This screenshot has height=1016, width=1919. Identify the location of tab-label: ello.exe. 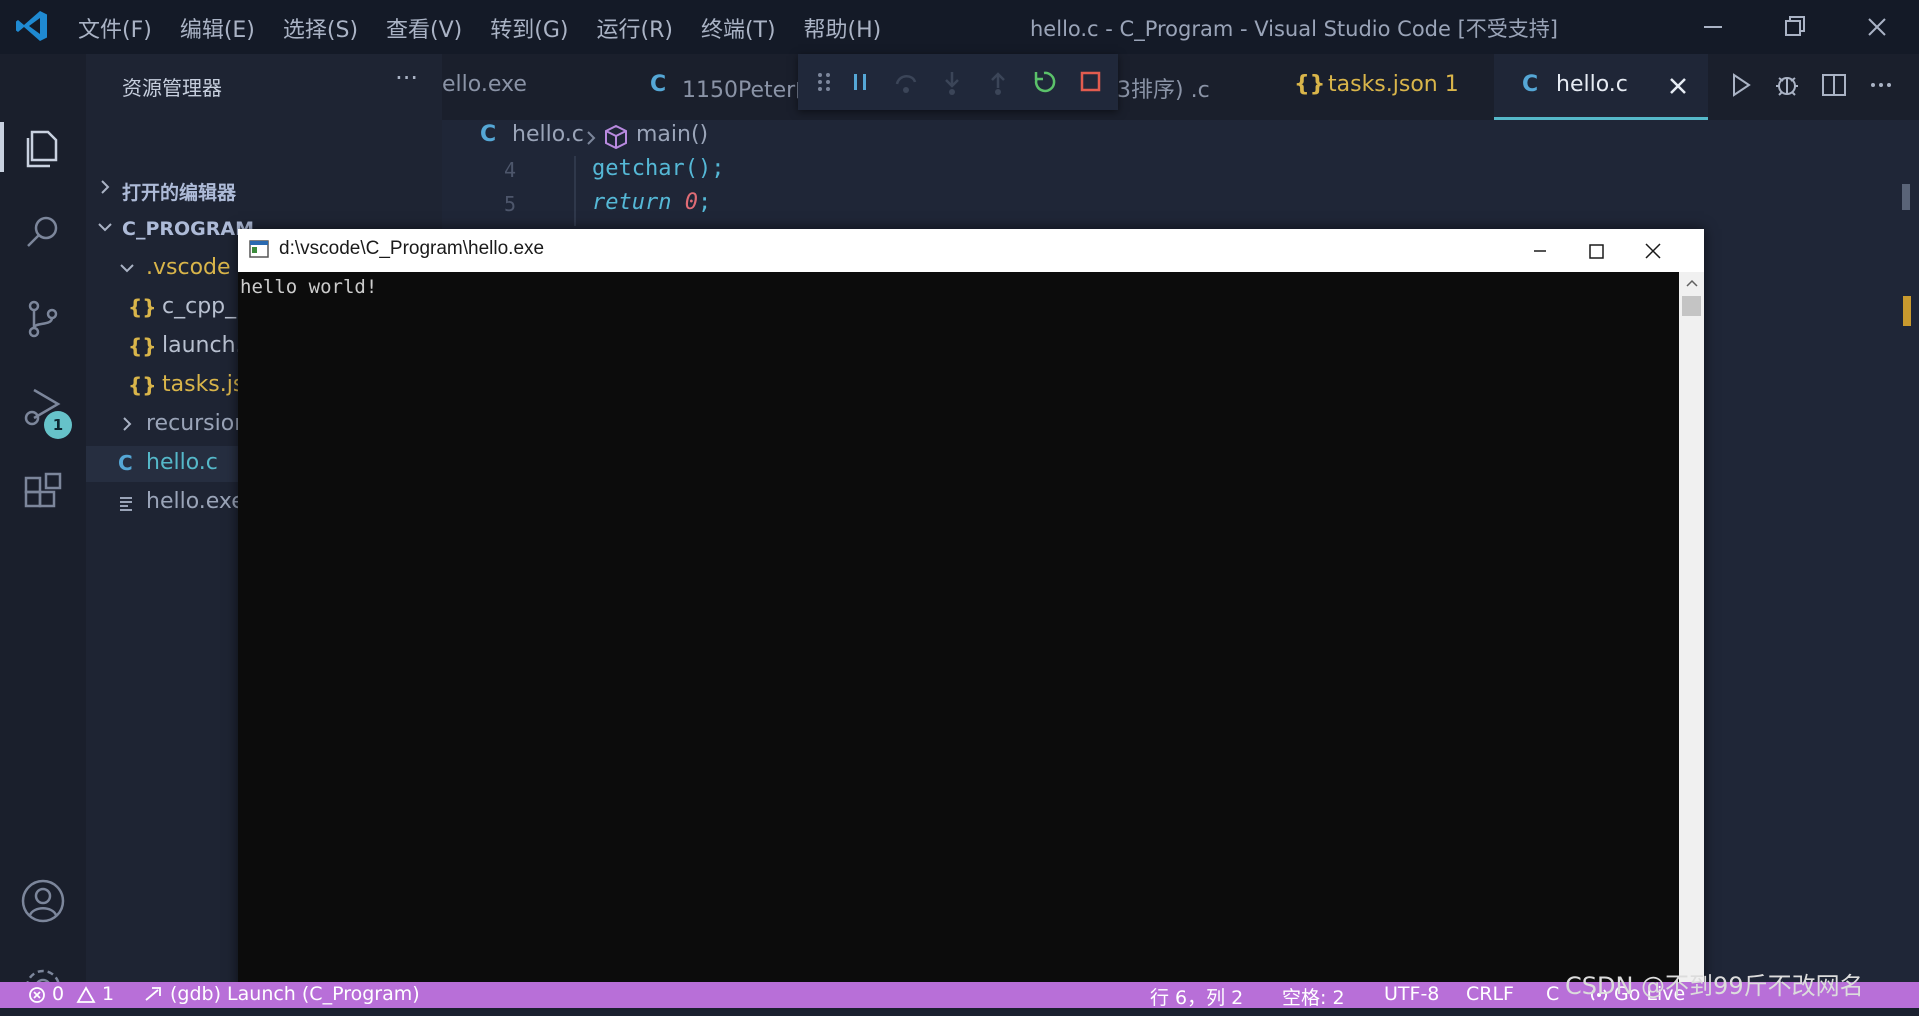
(484, 84).